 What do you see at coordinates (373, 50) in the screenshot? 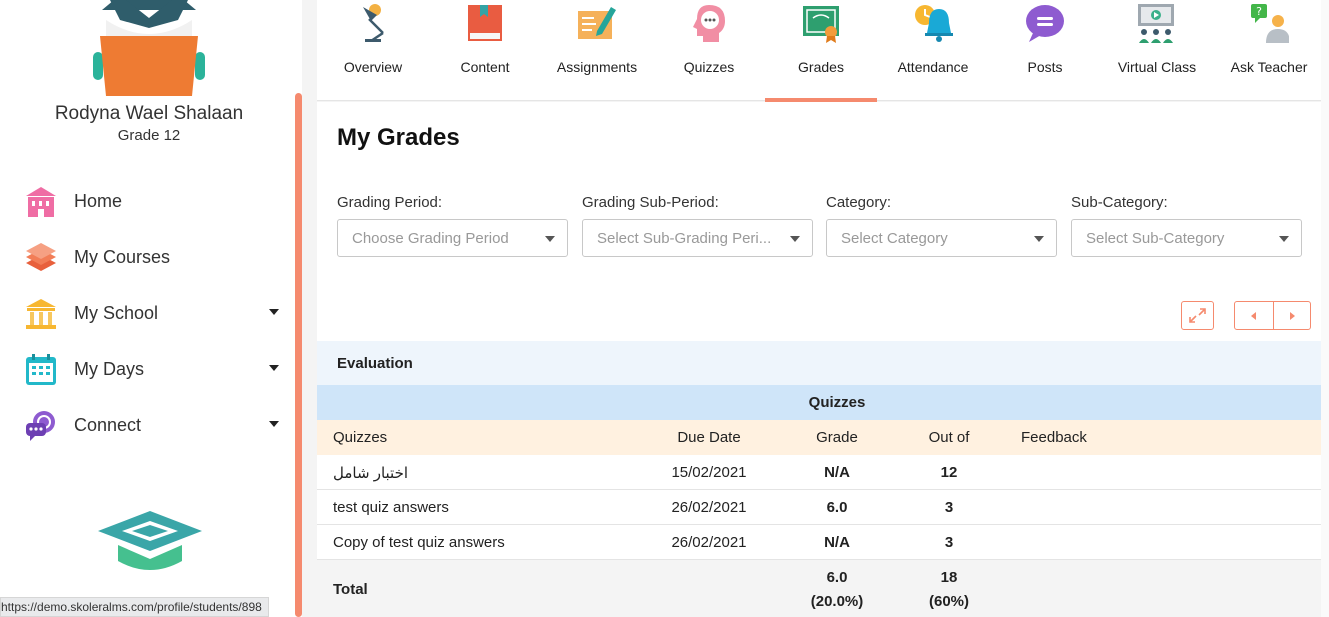
I see `tab-overview: Overview` at bounding box center [373, 50].